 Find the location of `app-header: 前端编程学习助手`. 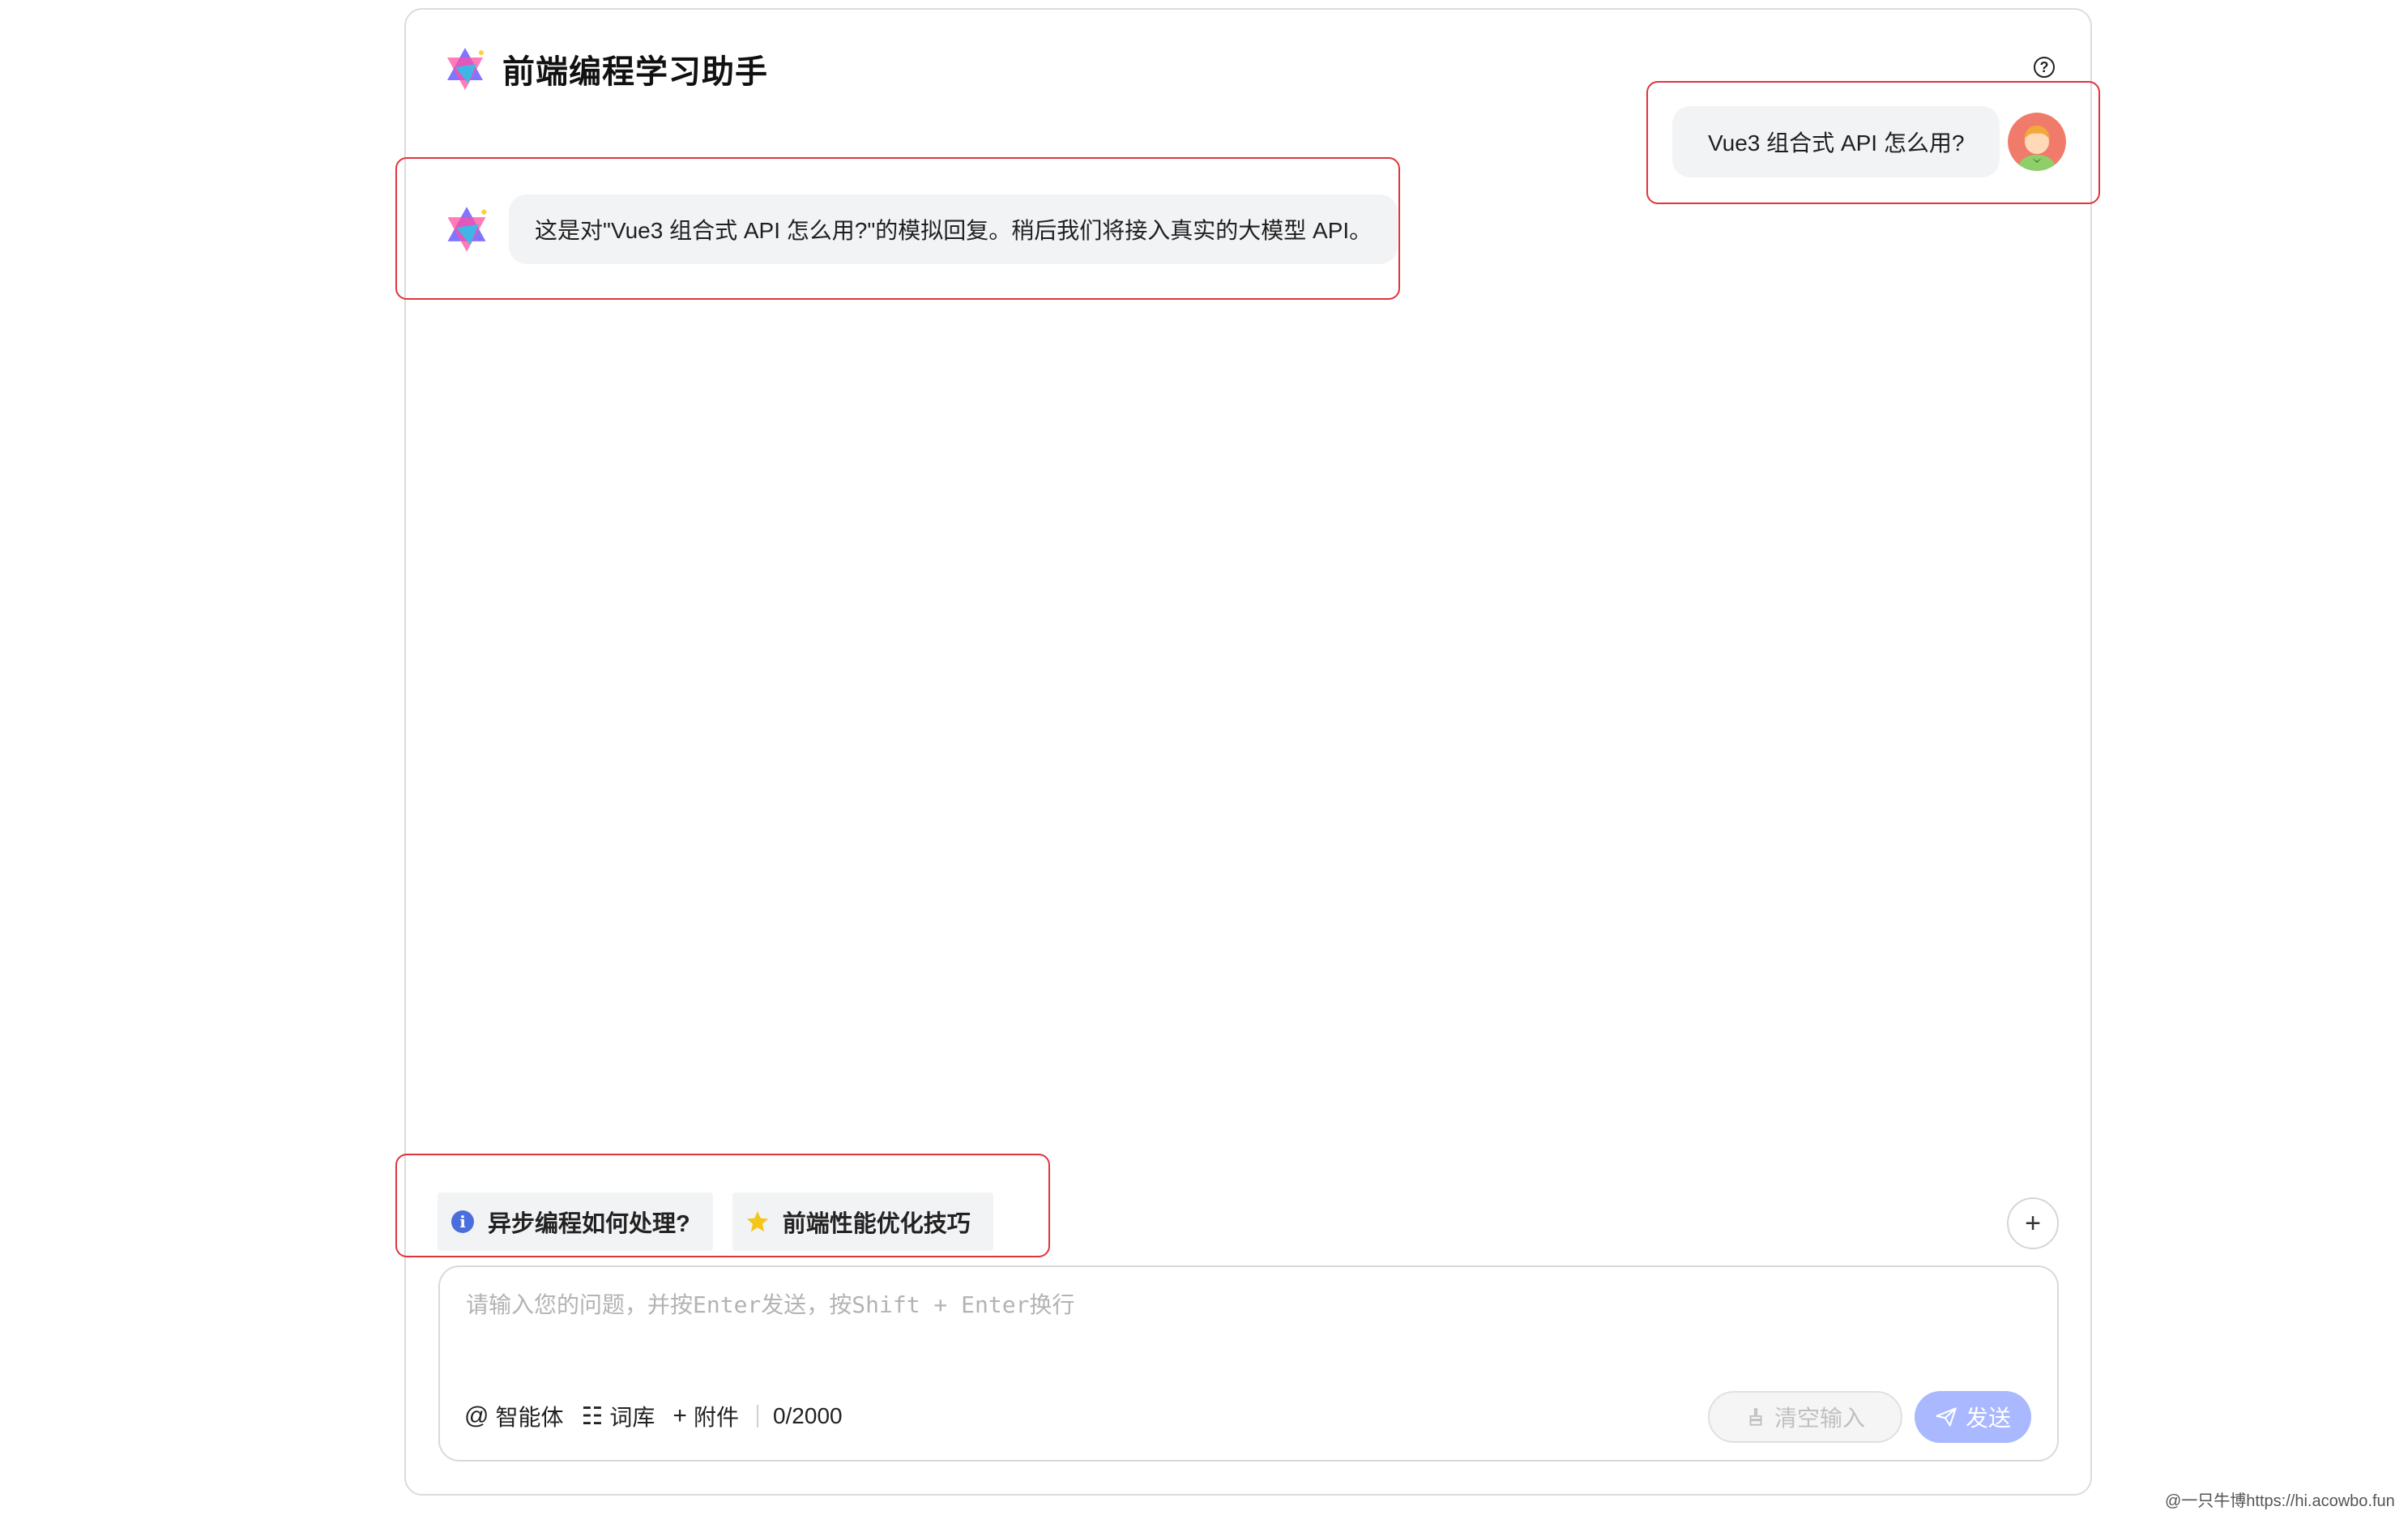

app-header: 前端编程学习助手 is located at coordinates (605, 69).